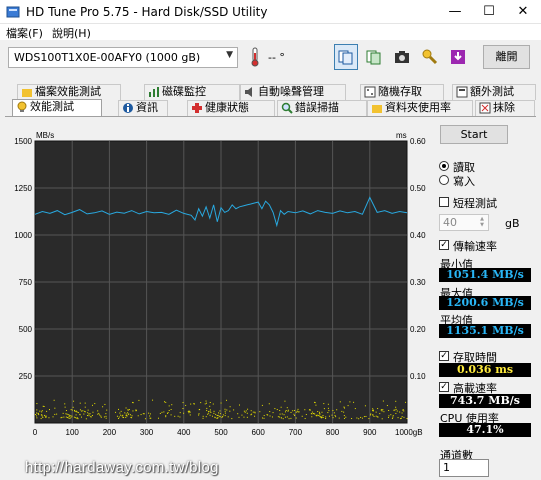  I want to click on tab-label: 效能測試, so click(52, 106).